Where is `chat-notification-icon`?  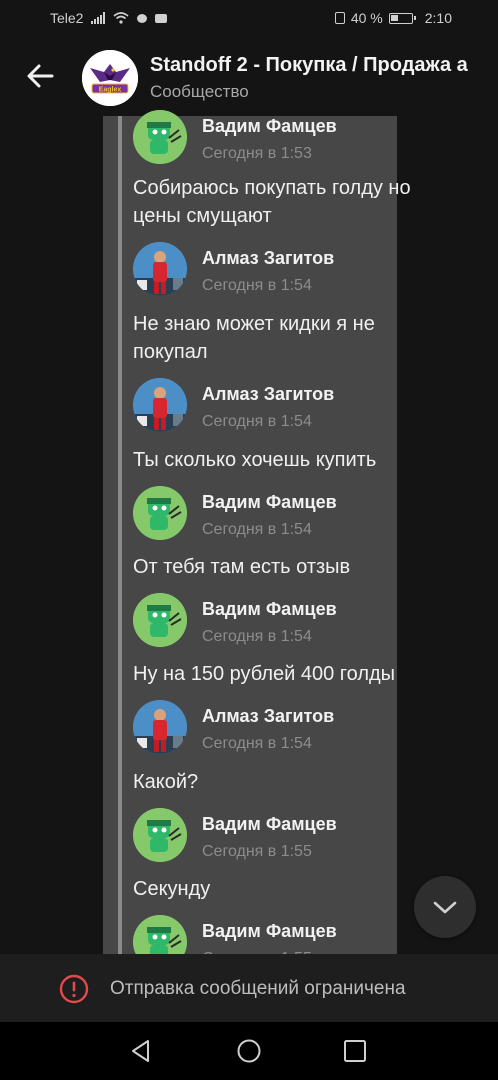 chat-notification-icon is located at coordinates (142, 18).